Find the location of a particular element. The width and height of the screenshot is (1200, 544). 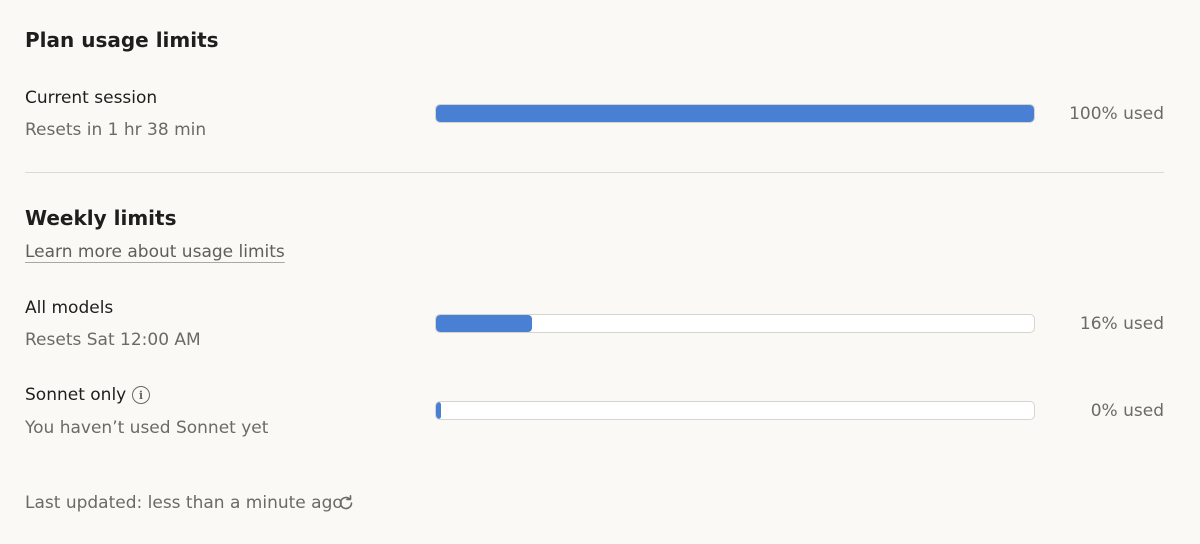

current-session-progress-fill is located at coordinates (735, 113).